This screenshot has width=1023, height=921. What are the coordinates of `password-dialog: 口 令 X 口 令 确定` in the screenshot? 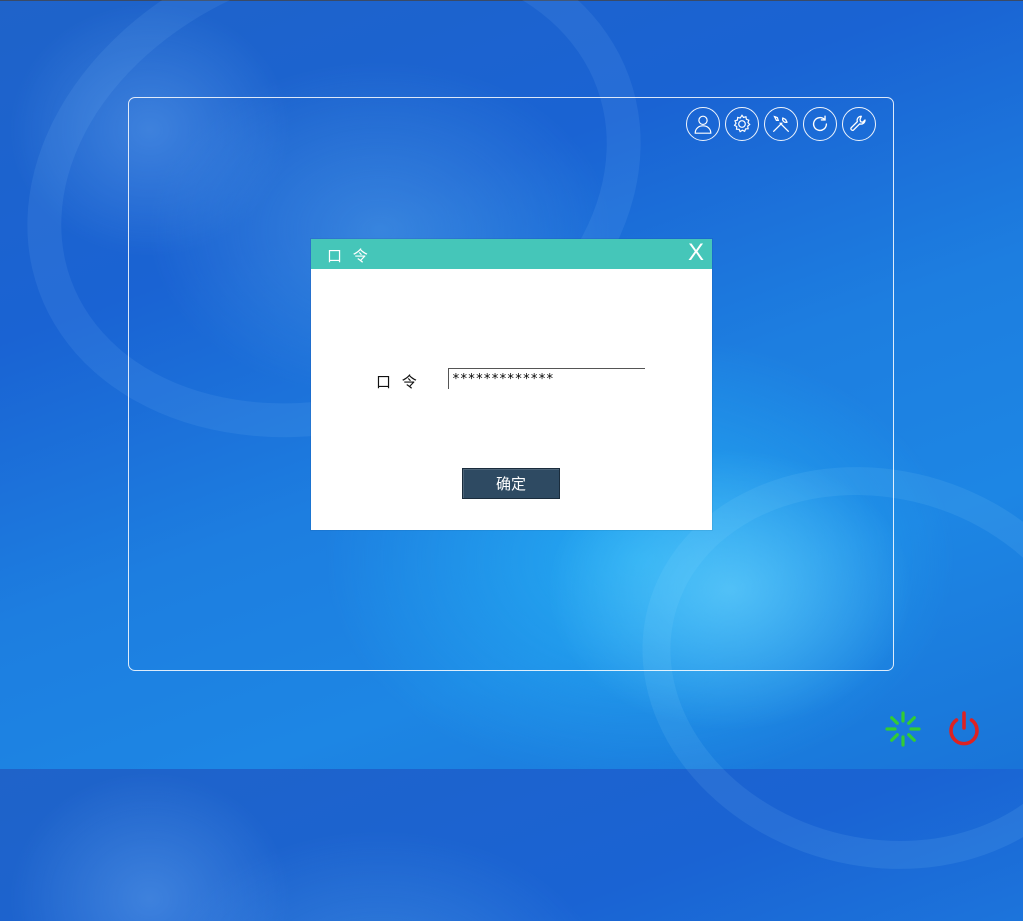 It's located at (511, 384).